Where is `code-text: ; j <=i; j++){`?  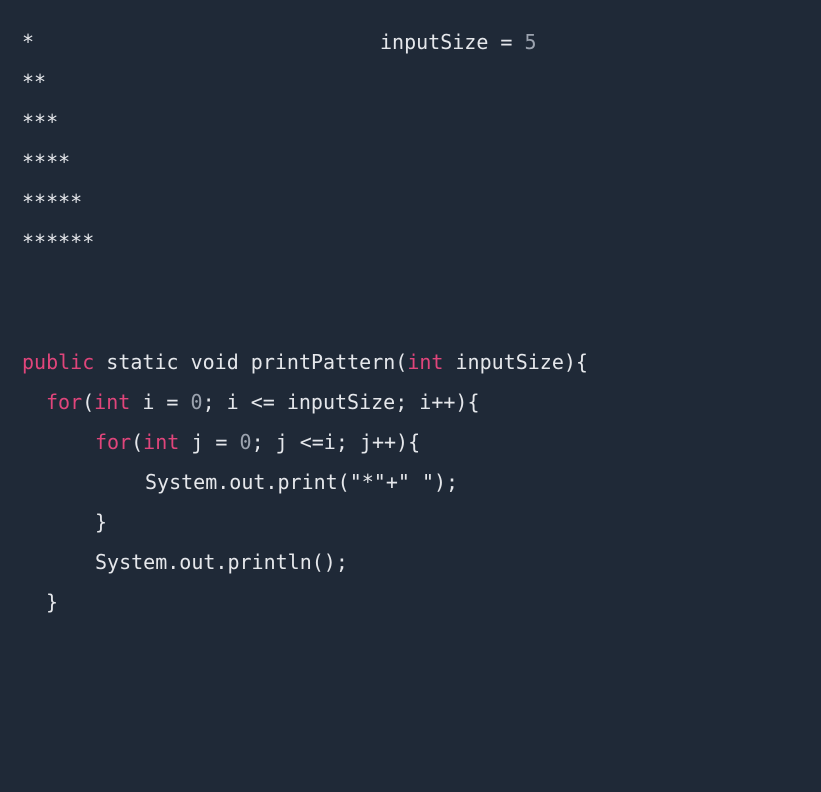 code-text: ; j <=i; j++){ is located at coordinates (336, 442).